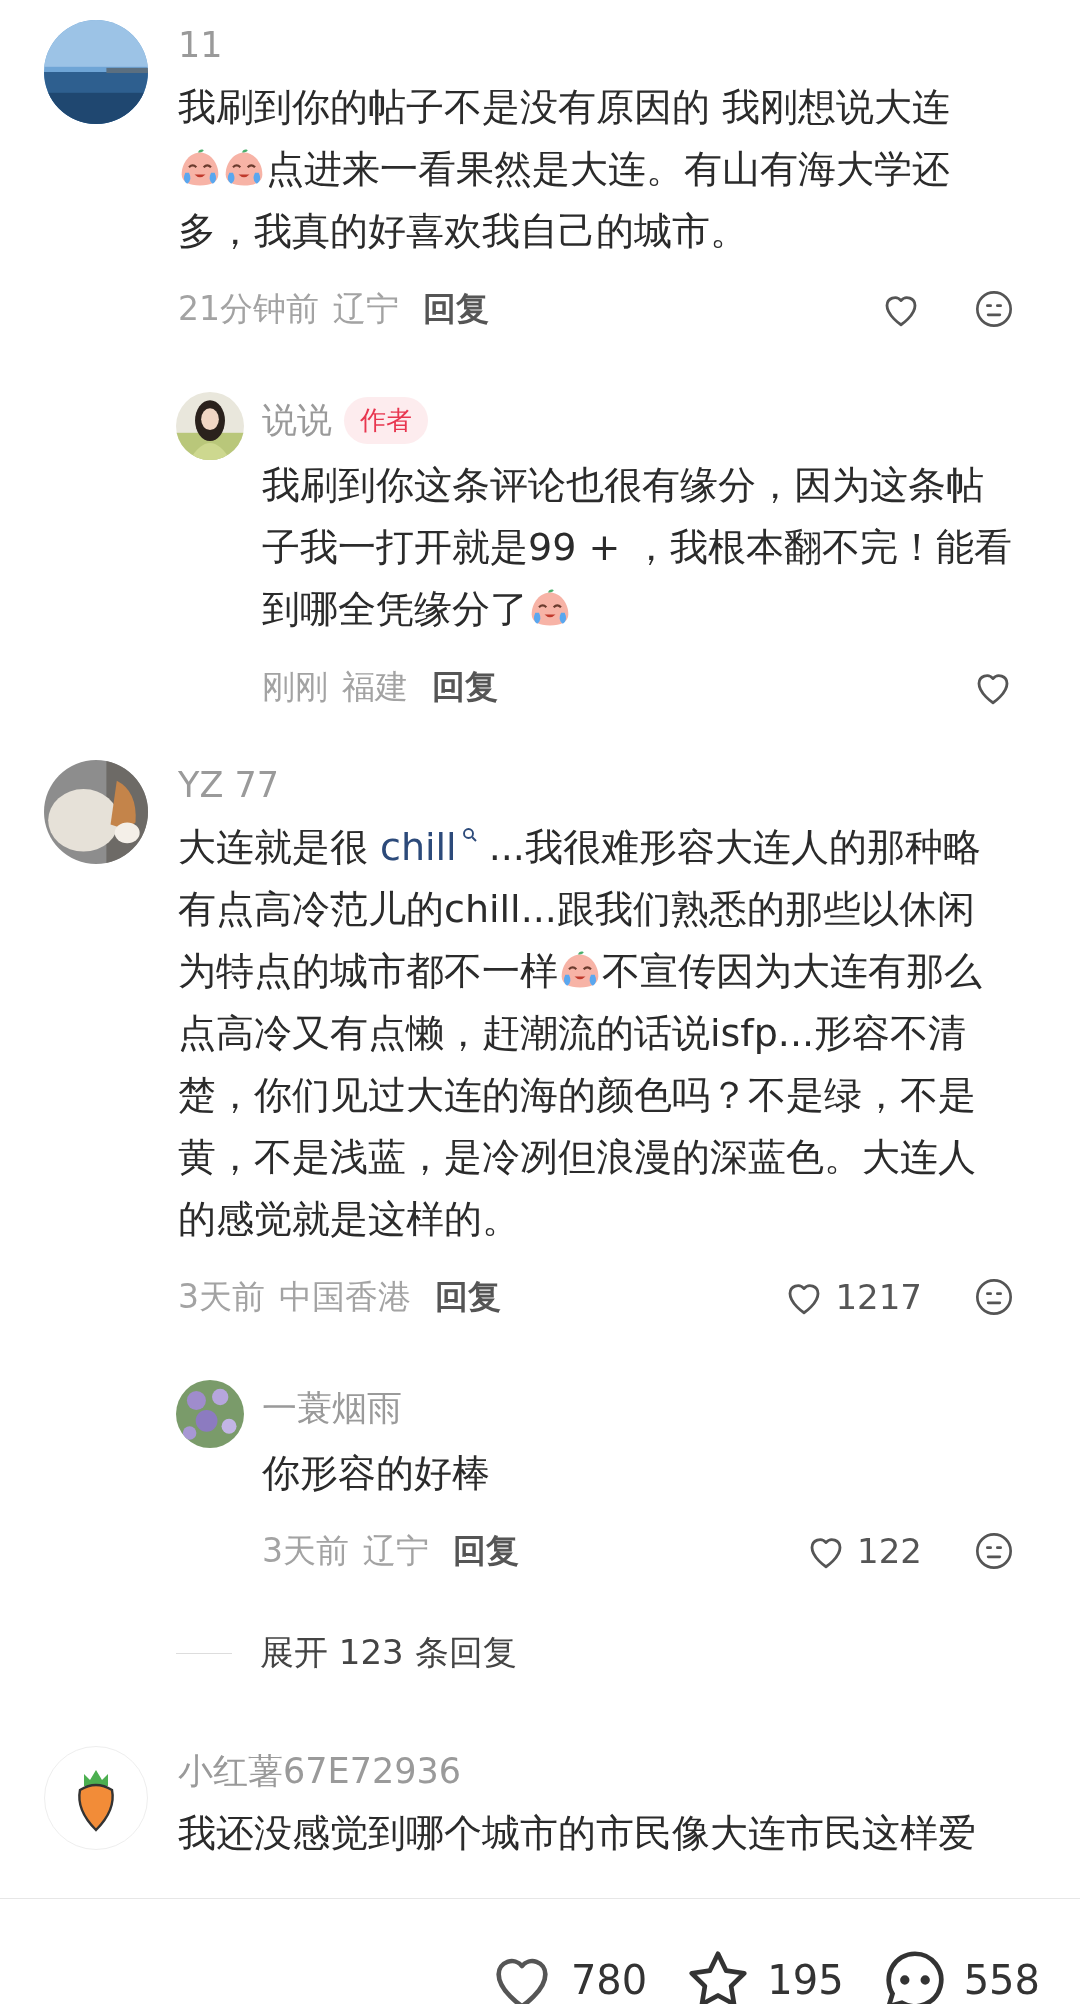 This screenshot has width=1080, height=2004. I want to click on comment-text: 不宣传因为大连有那么, so click(792, 971).